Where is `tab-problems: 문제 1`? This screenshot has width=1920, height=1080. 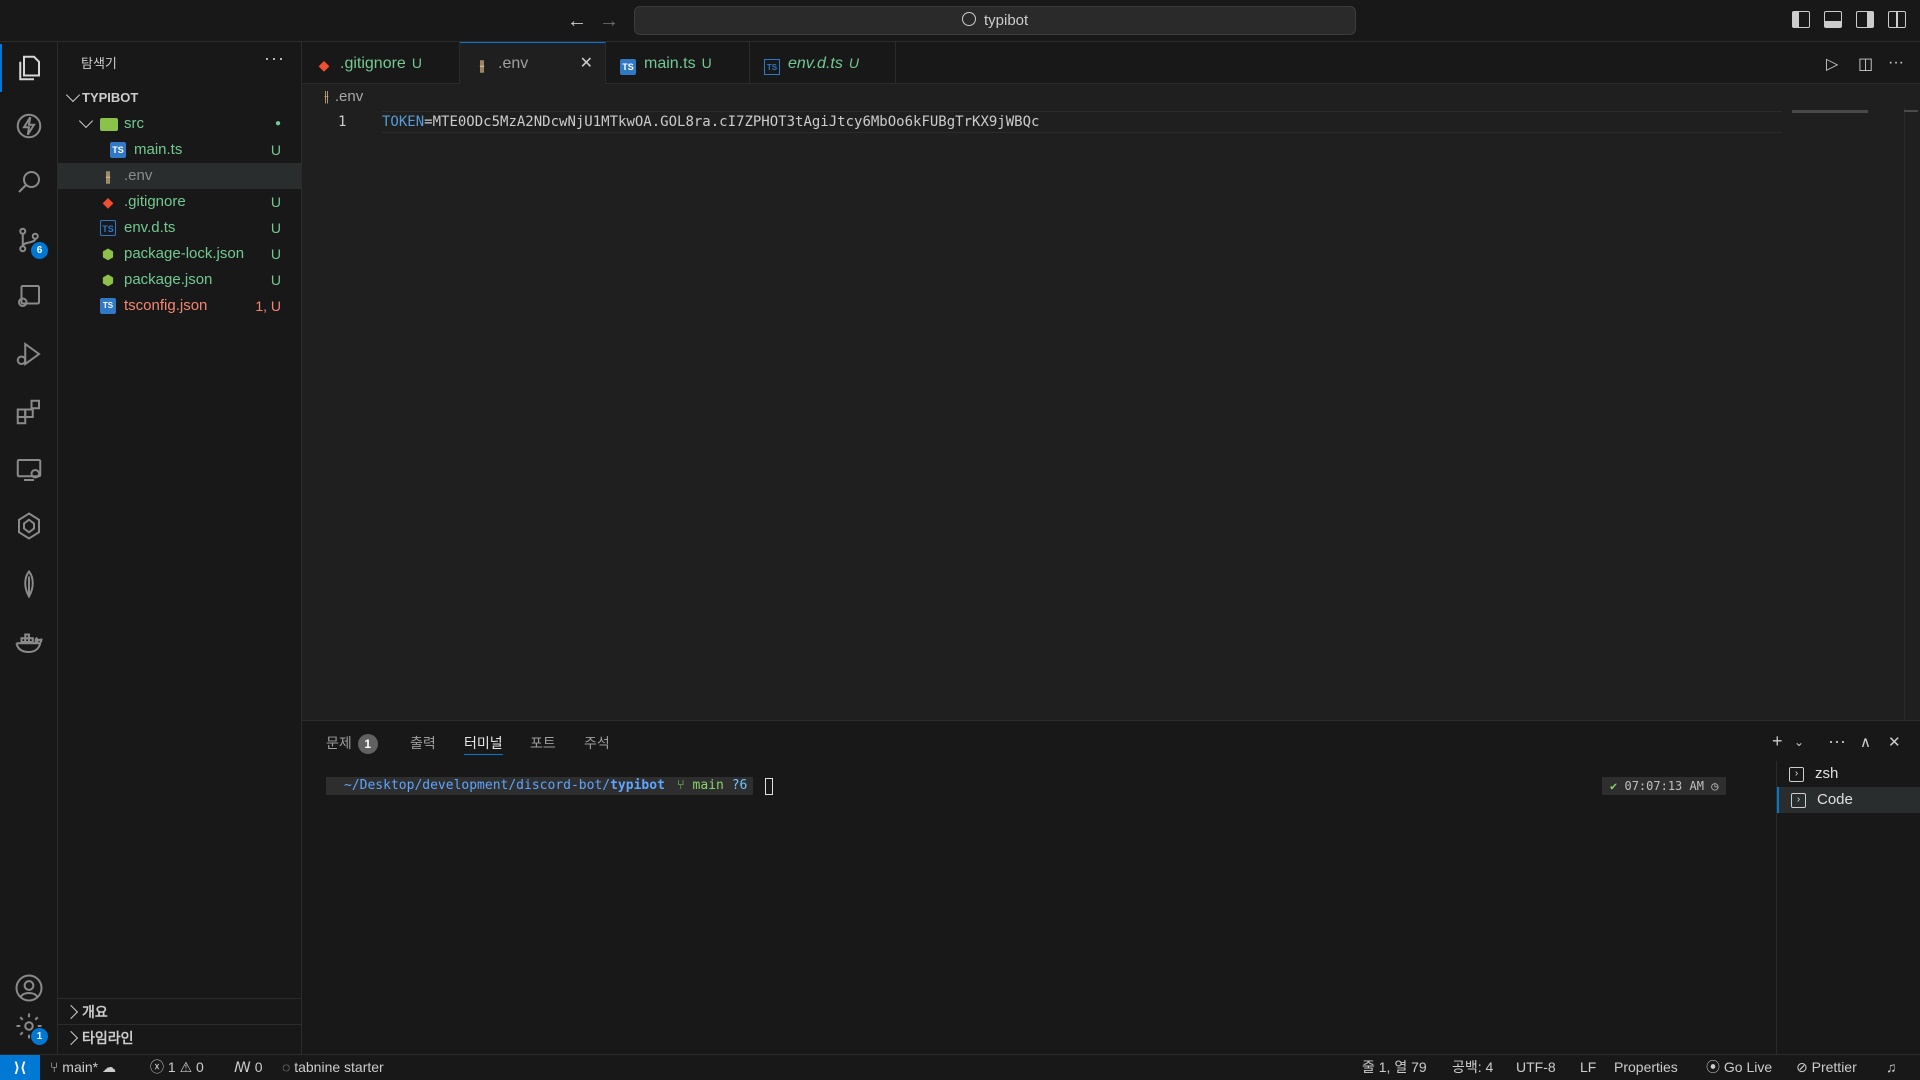 tab-problems: 문제 1 is located at coordinates (352, 743).